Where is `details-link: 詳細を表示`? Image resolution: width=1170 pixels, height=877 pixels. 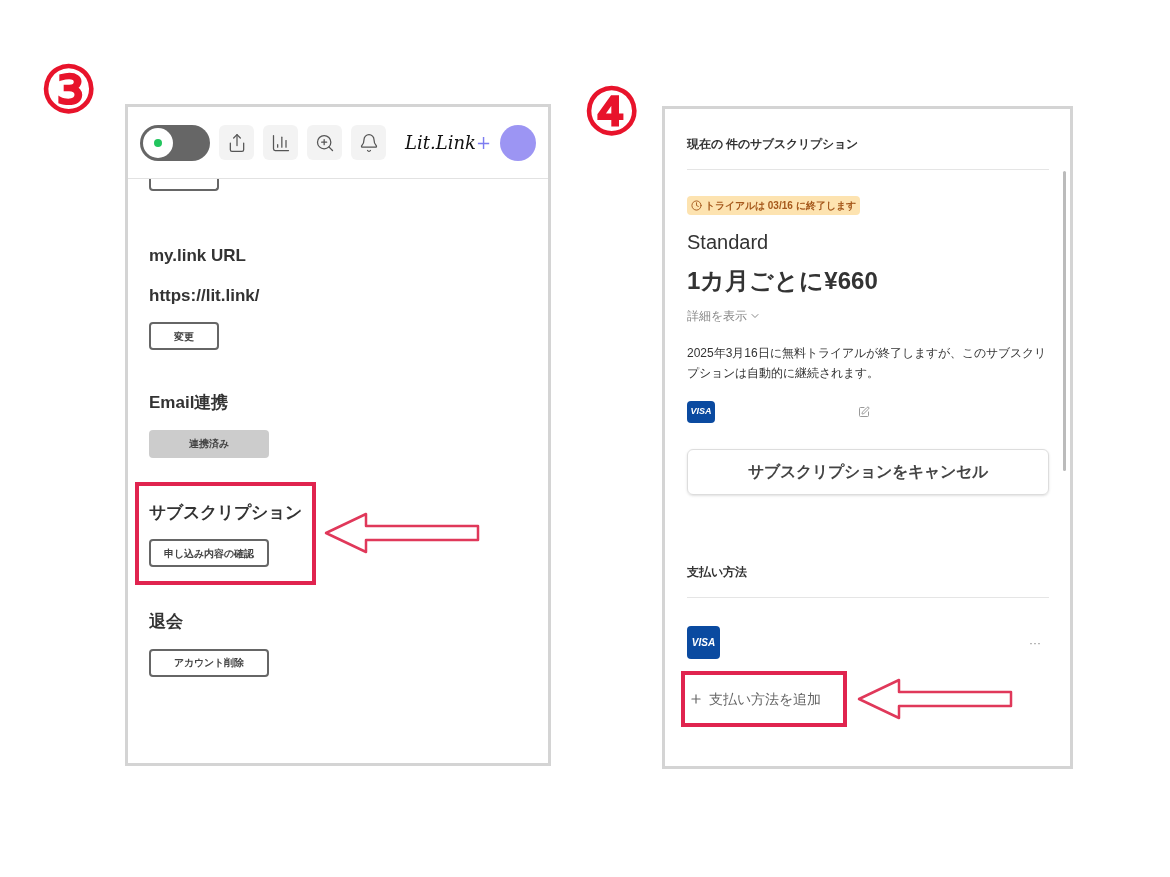 details-link: 詳細を表示 is located at coordinates (724, 316).